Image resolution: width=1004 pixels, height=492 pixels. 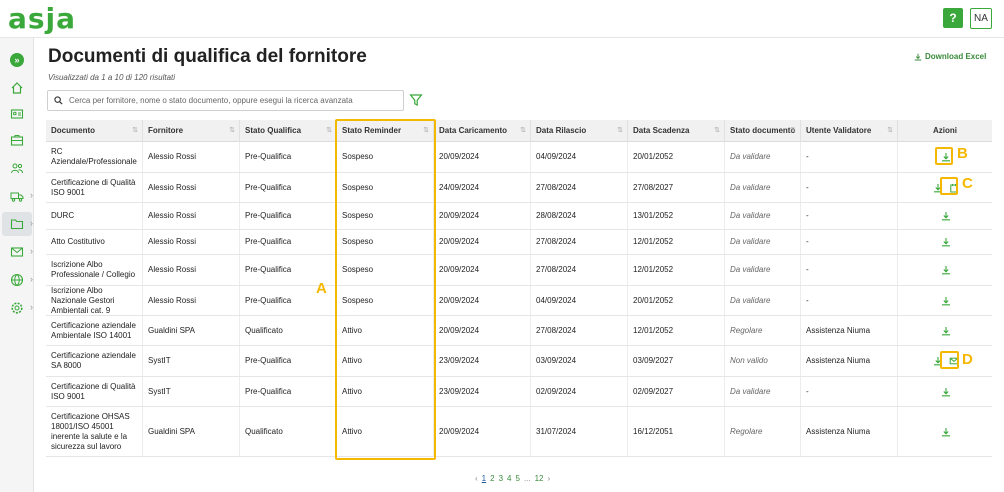 What do you see at coordinates (676, 361) in the screenshot?
I see `cell-expiry-date: 03/09/2027` at bounding box center [676, 361].